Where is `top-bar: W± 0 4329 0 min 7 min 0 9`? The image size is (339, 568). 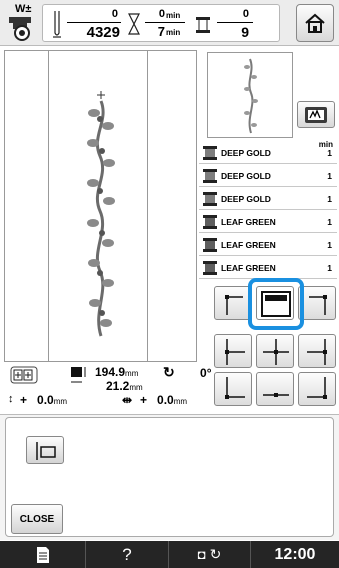
top-bar: W± 0 4329 0 min 7 min 0 9 is located at coordinates (169, 23).